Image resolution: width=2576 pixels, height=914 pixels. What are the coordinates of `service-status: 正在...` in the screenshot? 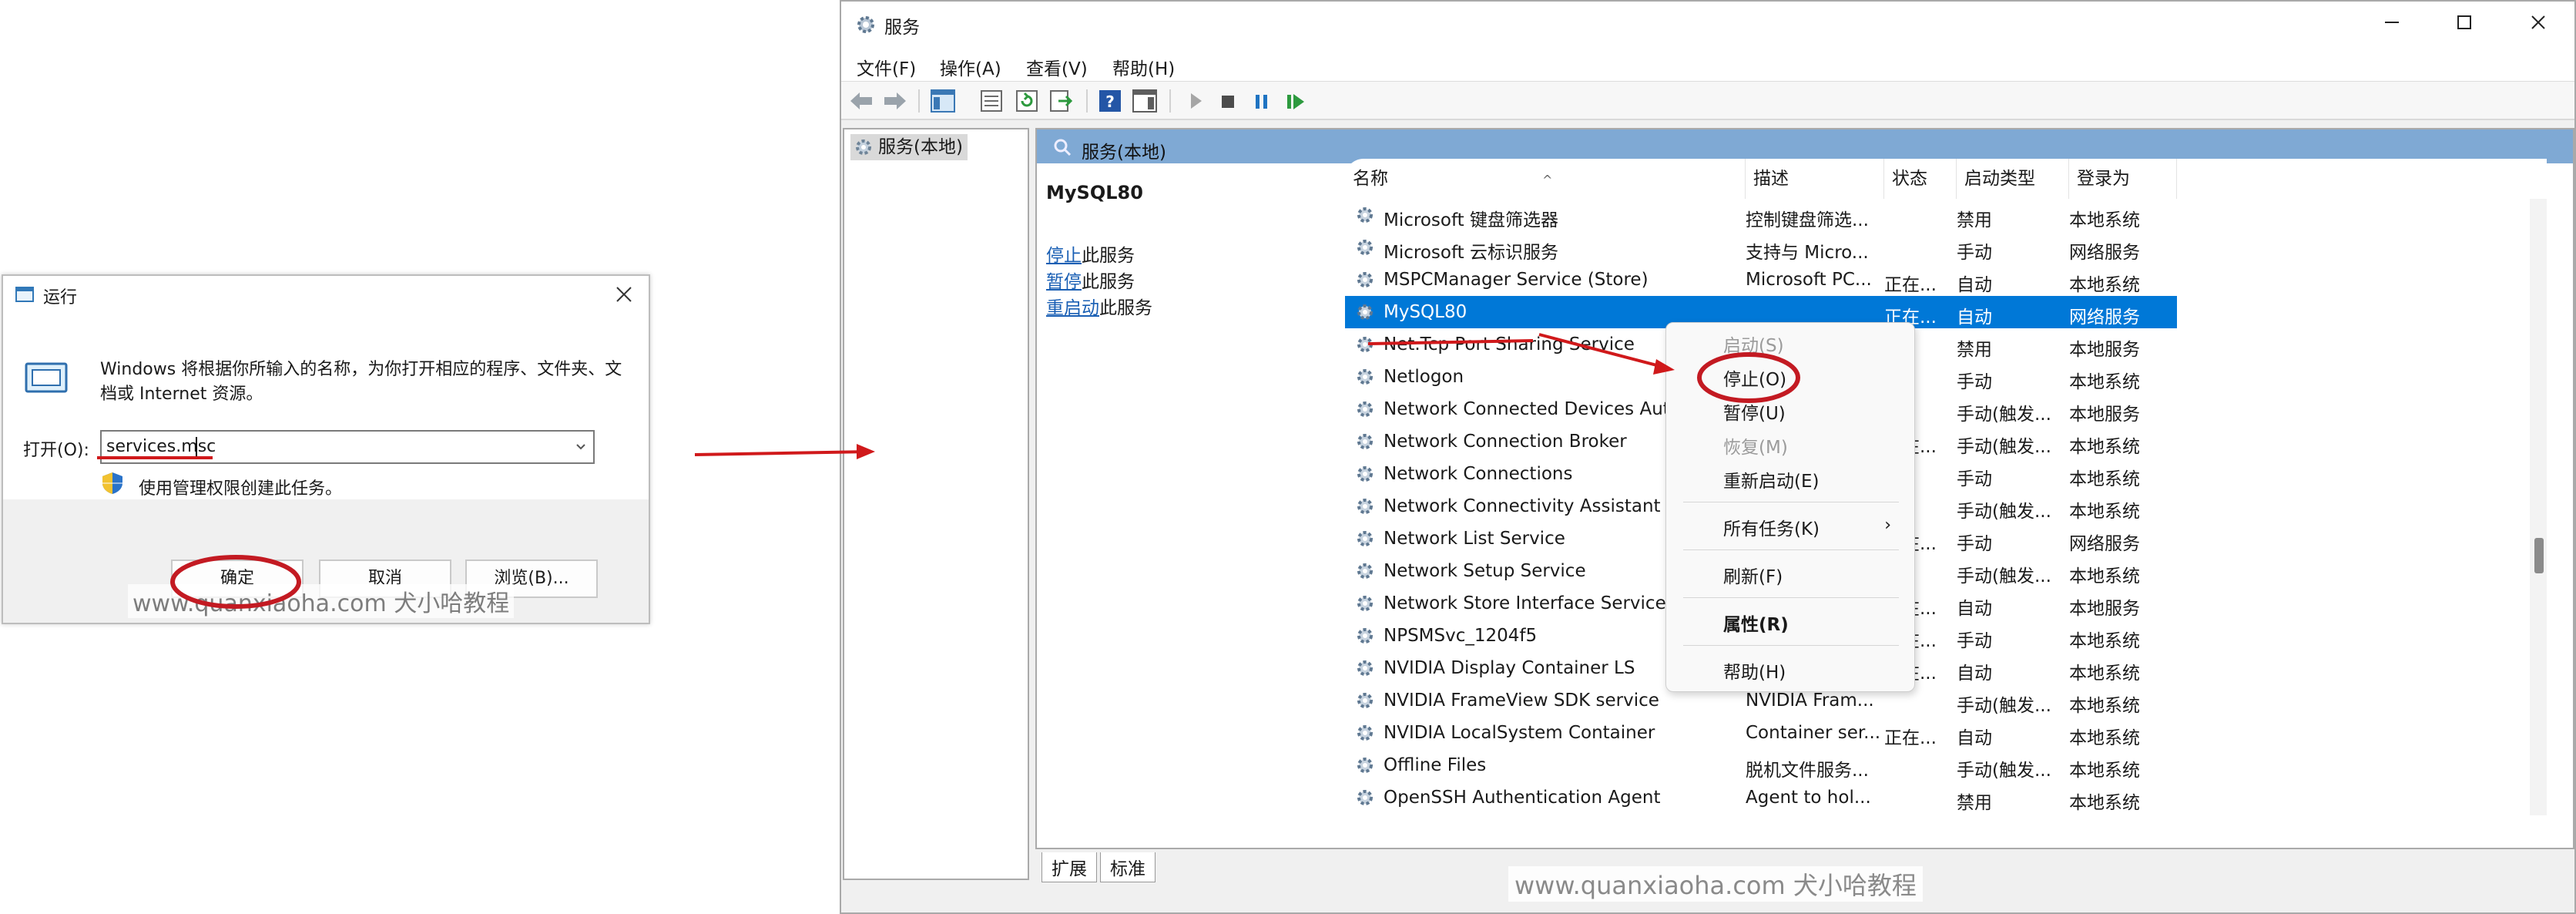 It's located at (1909, 285).